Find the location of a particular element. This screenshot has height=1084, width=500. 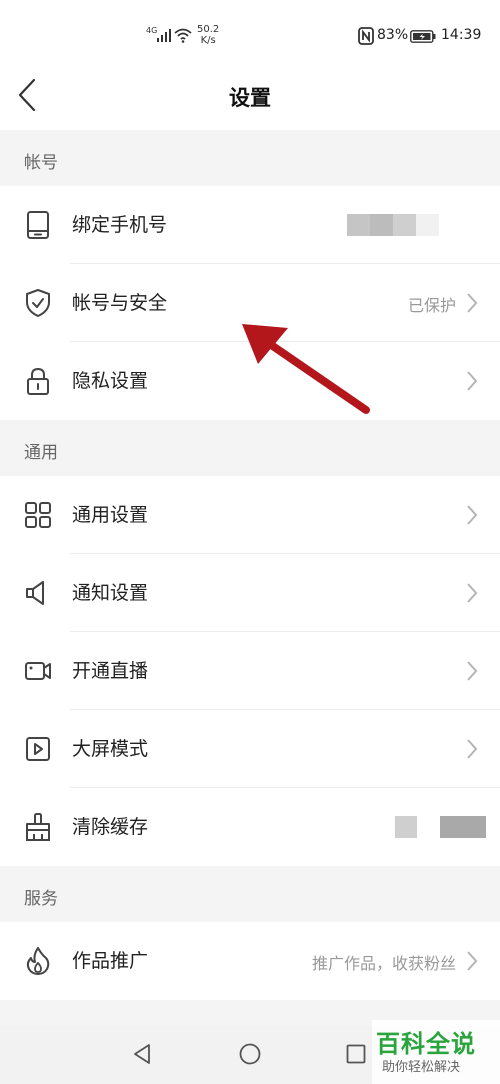

section-header-account: 帐号 is located at coordinates (250, 158).